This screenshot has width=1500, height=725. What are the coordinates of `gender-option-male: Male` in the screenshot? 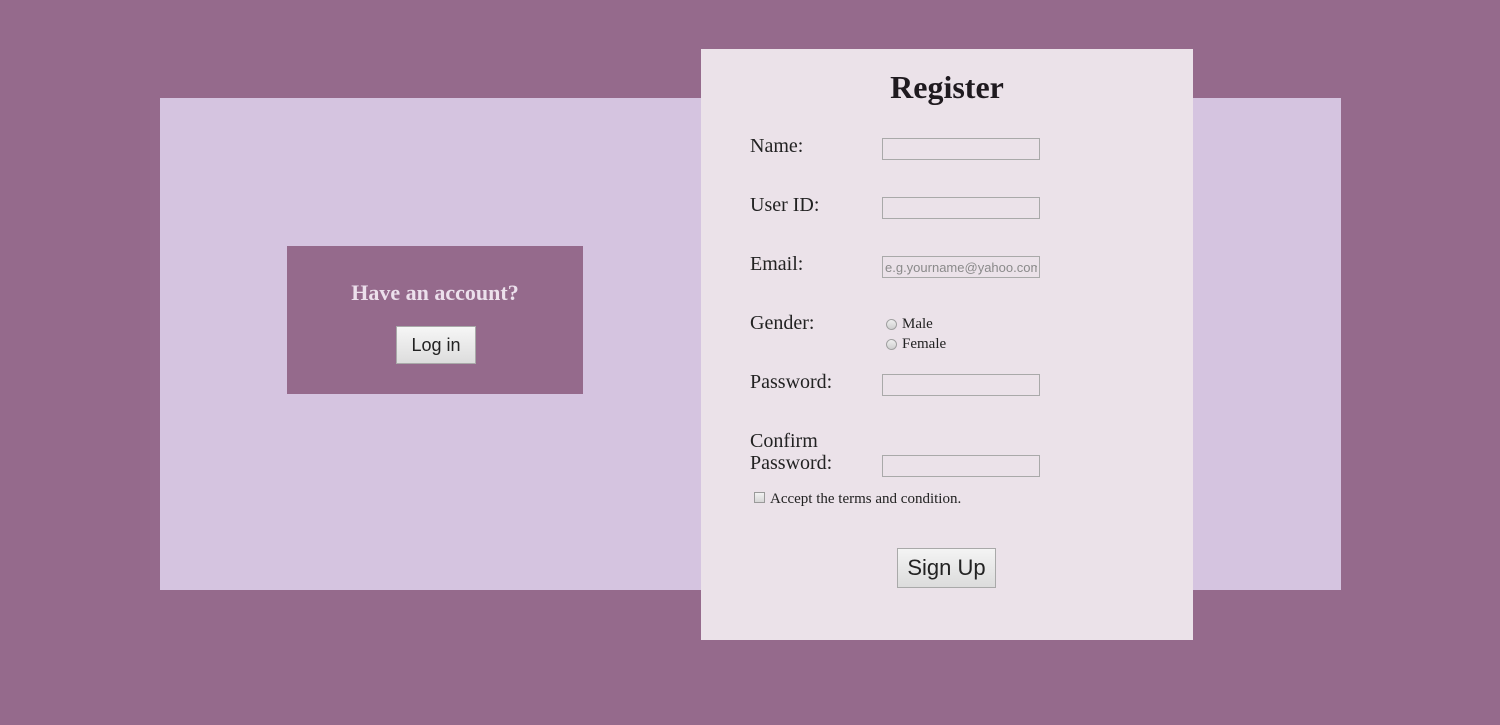 It's located at (909, 324).